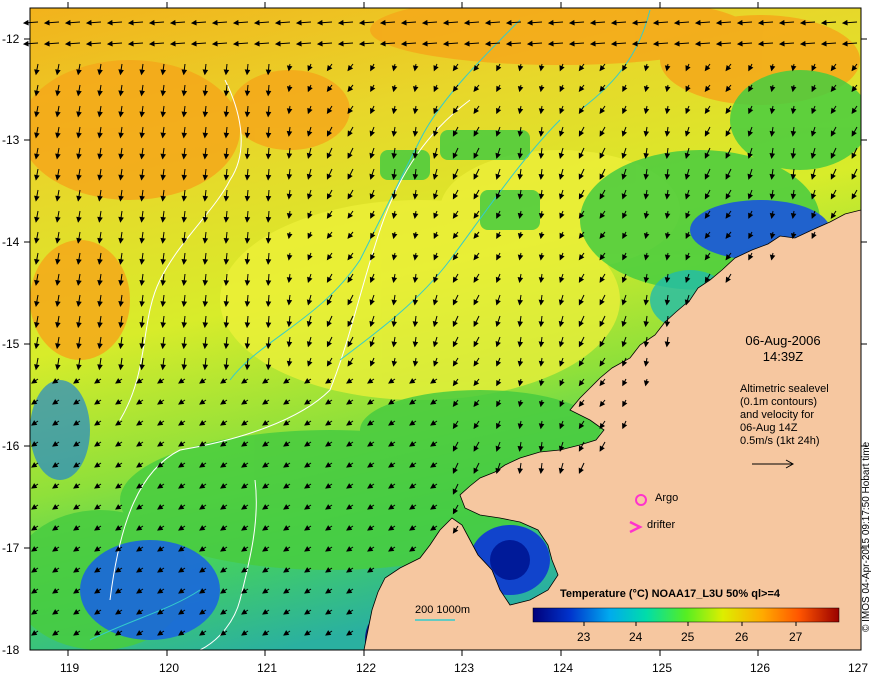 The width and height of the screenshot is (880, 680). What do you see at coordinates (636, 637) in the screenshot?
I see `colorbar-tick-label: 24` at bounding box center [636, 637].